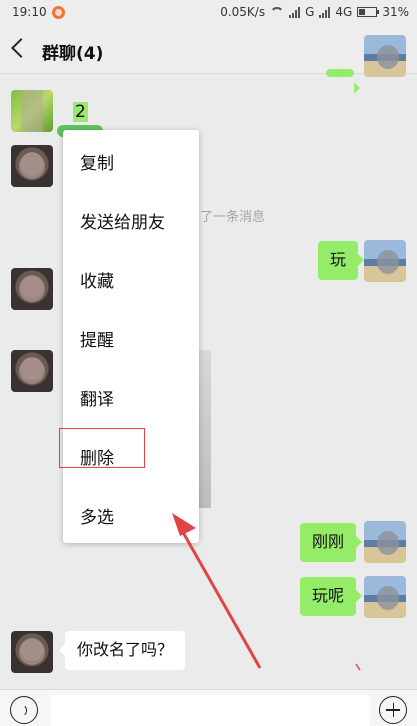  Describe the element at coordinates (310, 12) in the screenshot. I see `carrier-label-1: G` at that location.